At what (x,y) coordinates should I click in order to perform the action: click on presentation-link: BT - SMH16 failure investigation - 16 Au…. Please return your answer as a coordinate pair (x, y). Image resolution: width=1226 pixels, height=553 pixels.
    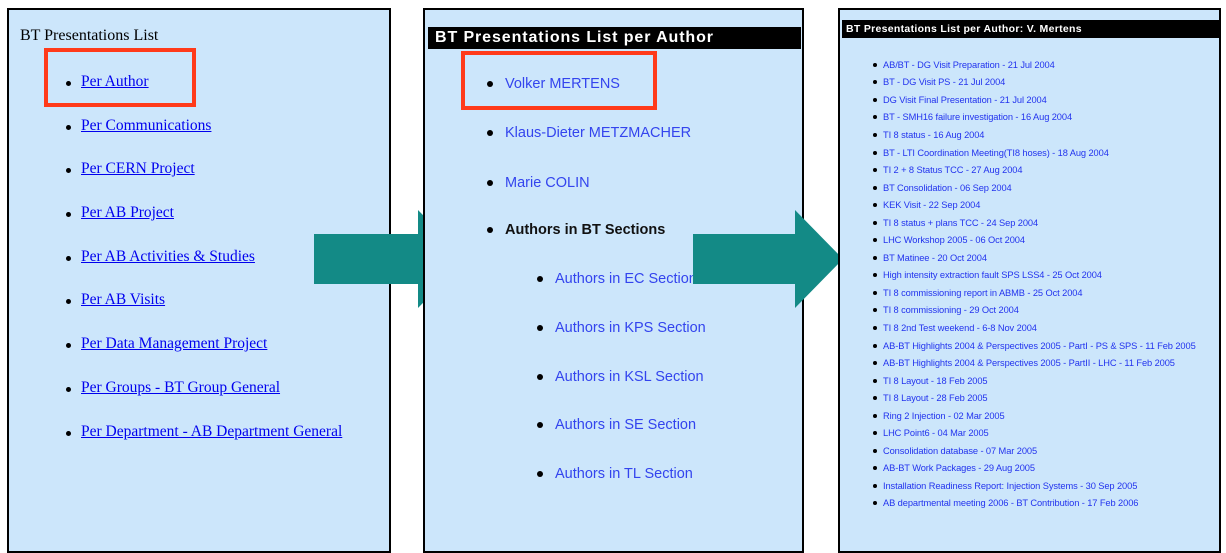
    Looking at the image, I should click on (977, 117).